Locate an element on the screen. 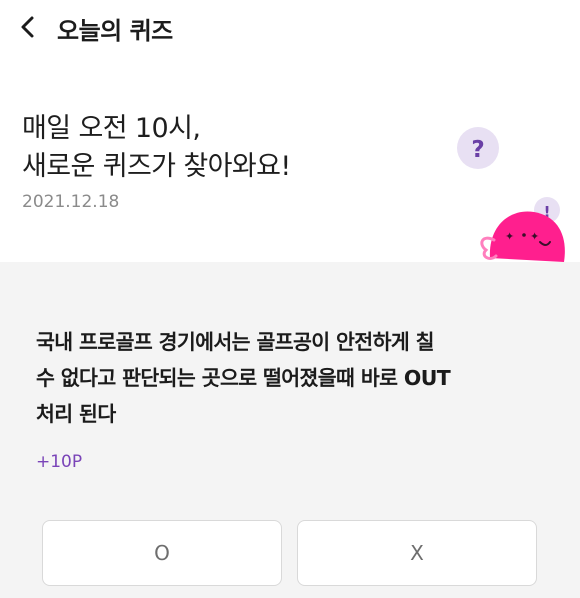 This screenshot has height=598, width=580. points-reward: +10P is located at coordinates (59, 462).